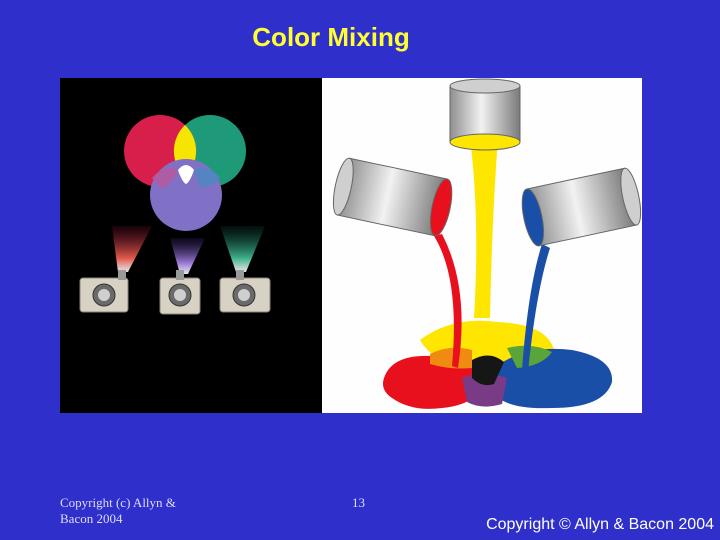 The image size is (720, 540). What do you see at coordinates (185, 173) in the screenshot?
I see `light-circles` at bounding box center [185, 173].